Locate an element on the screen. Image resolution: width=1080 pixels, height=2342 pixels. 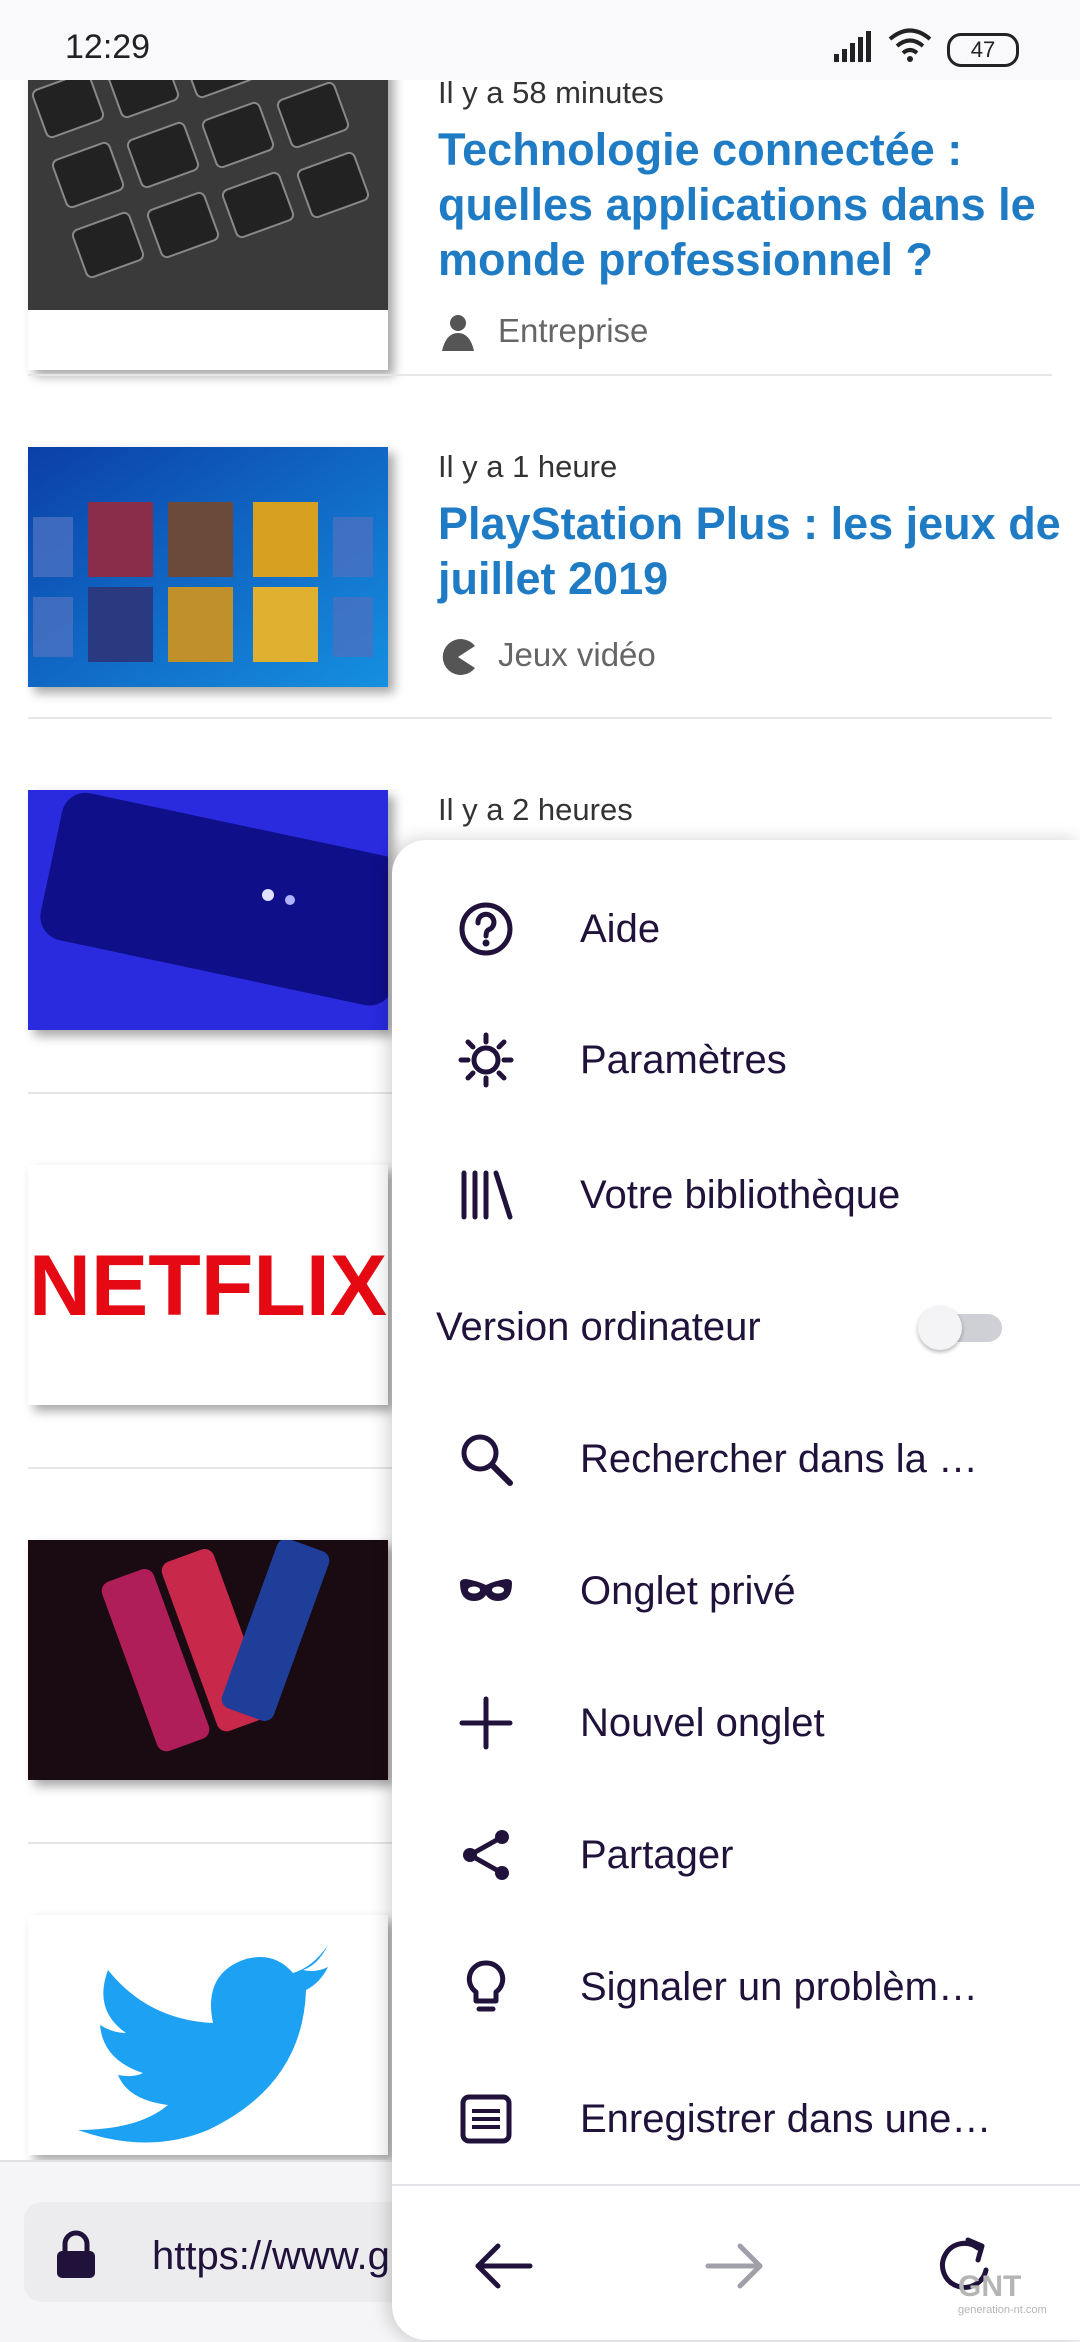
article-category: Entreprise is located at coordinates (543, 332).